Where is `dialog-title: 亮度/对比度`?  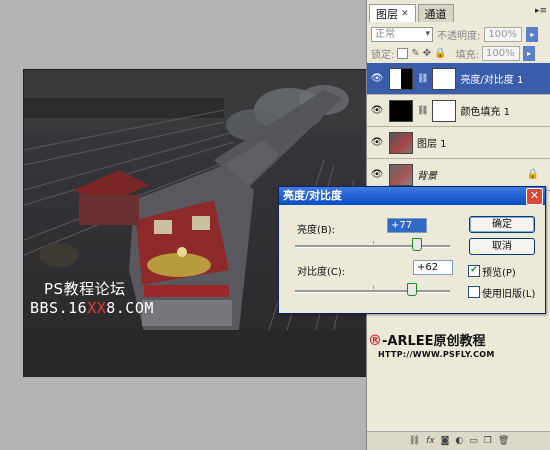 dialog-title: 亮度/对比度 is located at coordinates (313, 195).